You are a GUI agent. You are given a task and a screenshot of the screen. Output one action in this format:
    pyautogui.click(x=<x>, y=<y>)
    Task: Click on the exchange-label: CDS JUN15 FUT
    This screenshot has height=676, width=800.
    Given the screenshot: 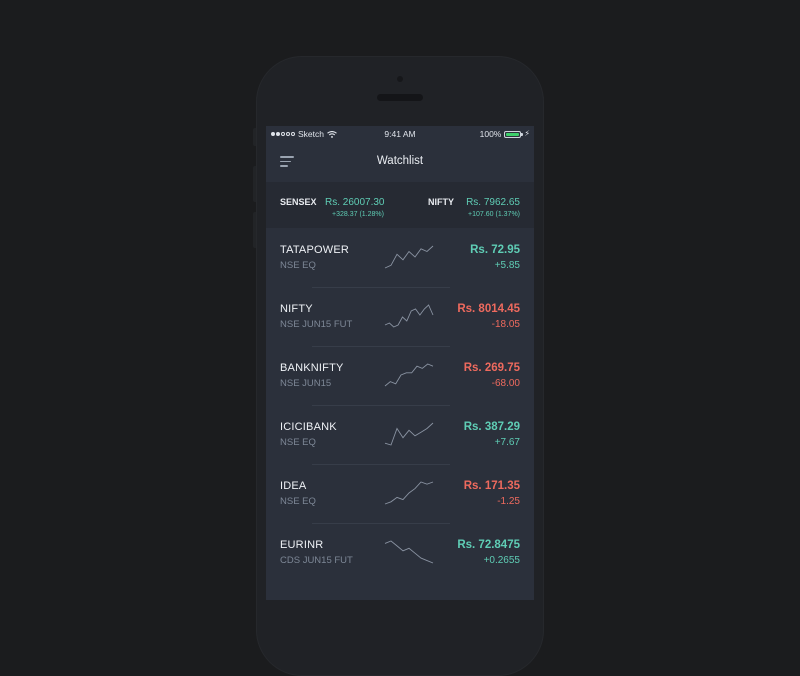 What is the action you would take?
    pyautogui.click(x=316, y=560)
    